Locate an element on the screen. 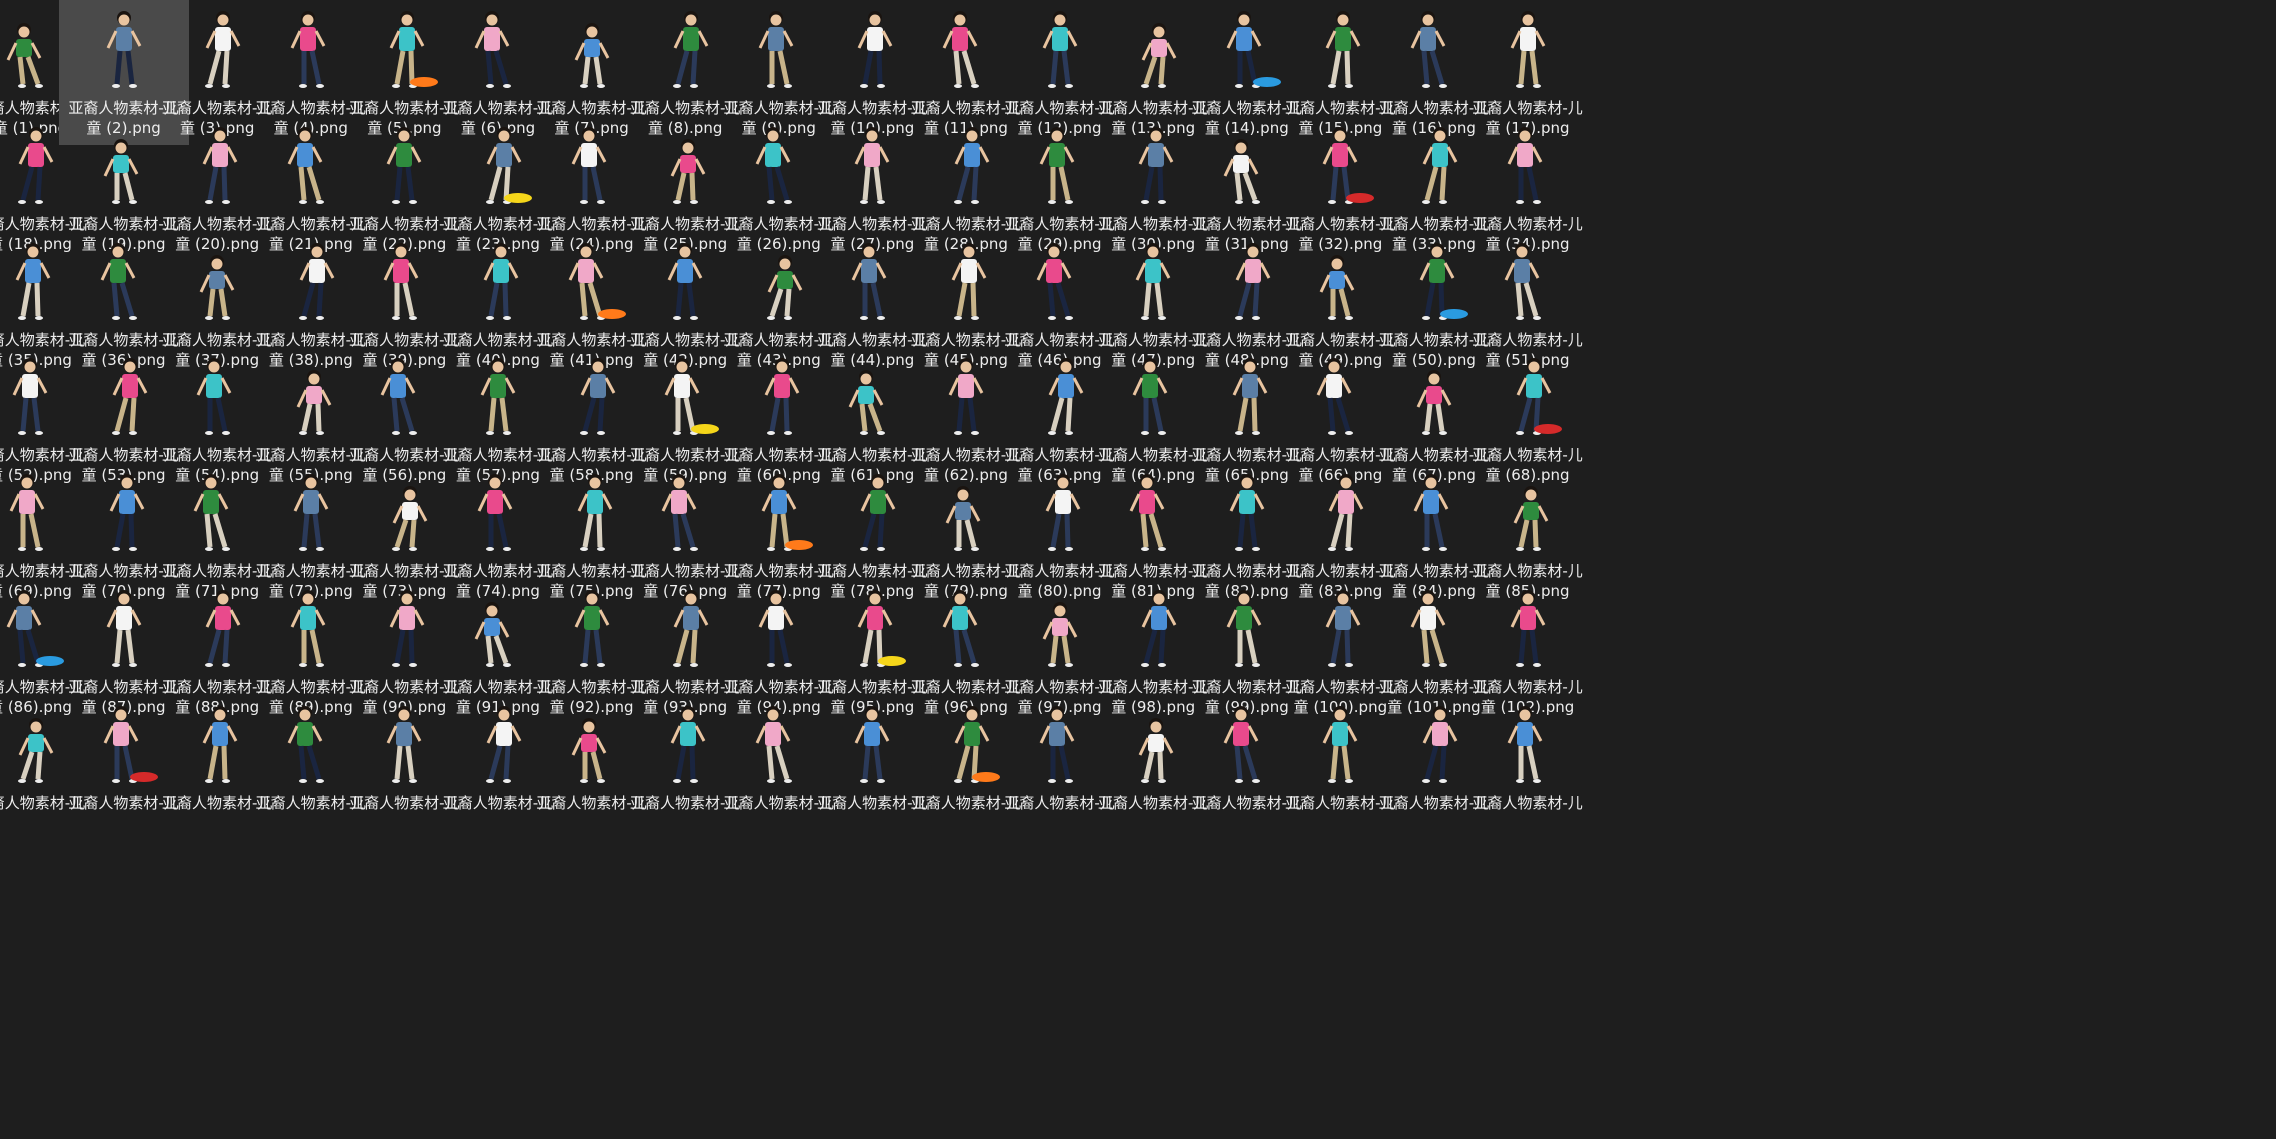 The image size is (2276, 1139). file-item: 亚裔人物素材-儿 is located at coordinates (1528, 767).